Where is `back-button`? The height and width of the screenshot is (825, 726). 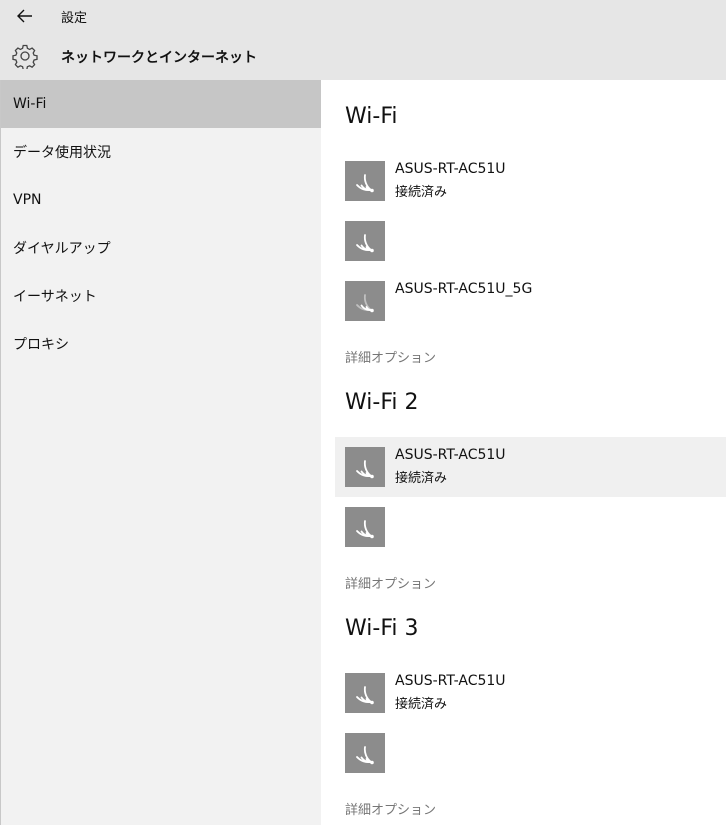
back-button is located at coordinates (25, 16).